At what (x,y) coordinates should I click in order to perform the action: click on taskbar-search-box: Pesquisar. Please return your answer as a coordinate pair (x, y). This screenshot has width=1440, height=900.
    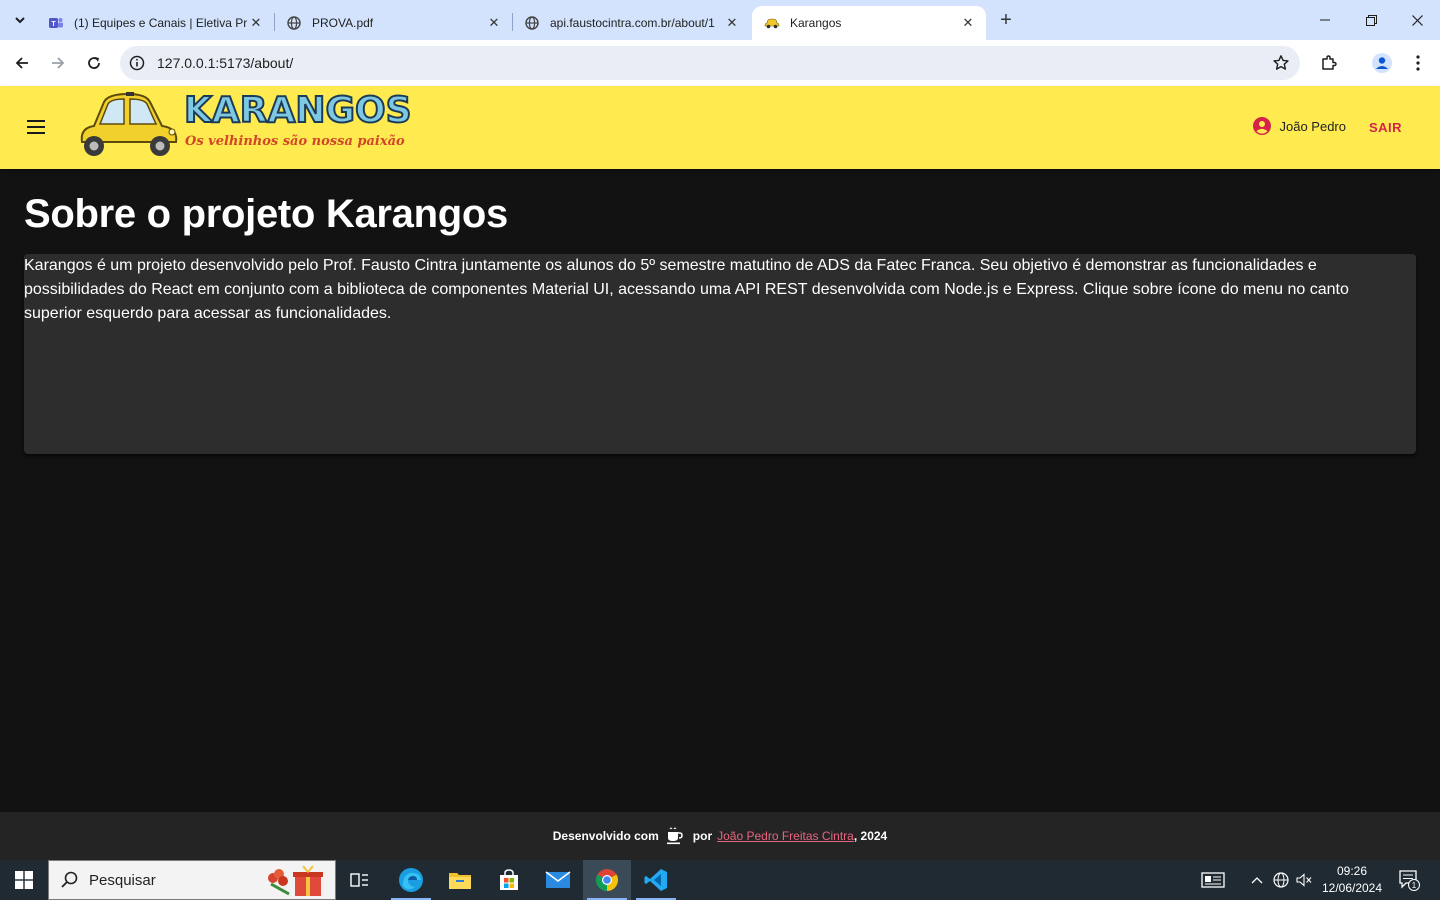
    Looking at the image, I should click on (192, 880).